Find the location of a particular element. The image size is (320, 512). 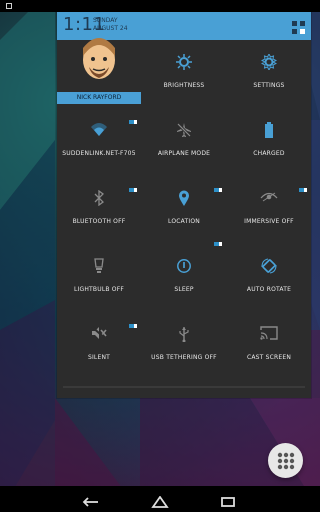

panel-divider is located at coordinates (184, 387).